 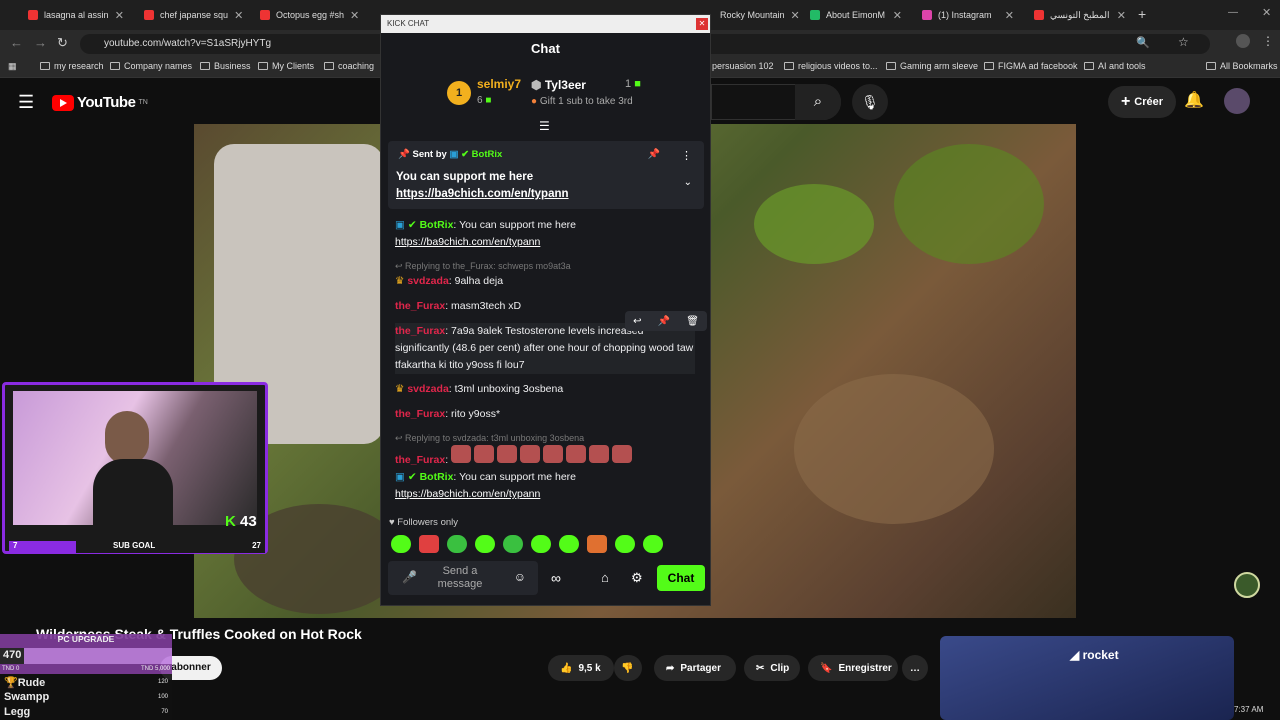 I want to click on back-icon: ←, so click(x=16, y=42).